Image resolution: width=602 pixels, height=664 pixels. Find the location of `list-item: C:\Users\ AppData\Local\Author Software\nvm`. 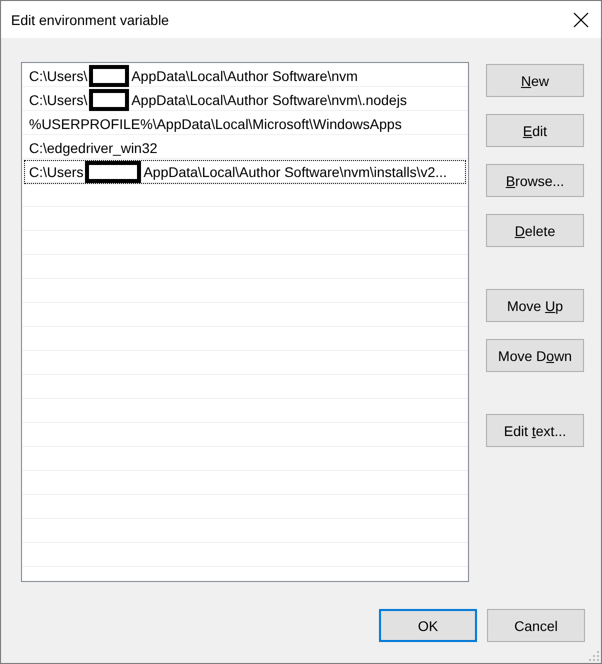

list-item: C:\Users\ AppData\Local\Author Software\nvm is located at coordinates (245, 76).